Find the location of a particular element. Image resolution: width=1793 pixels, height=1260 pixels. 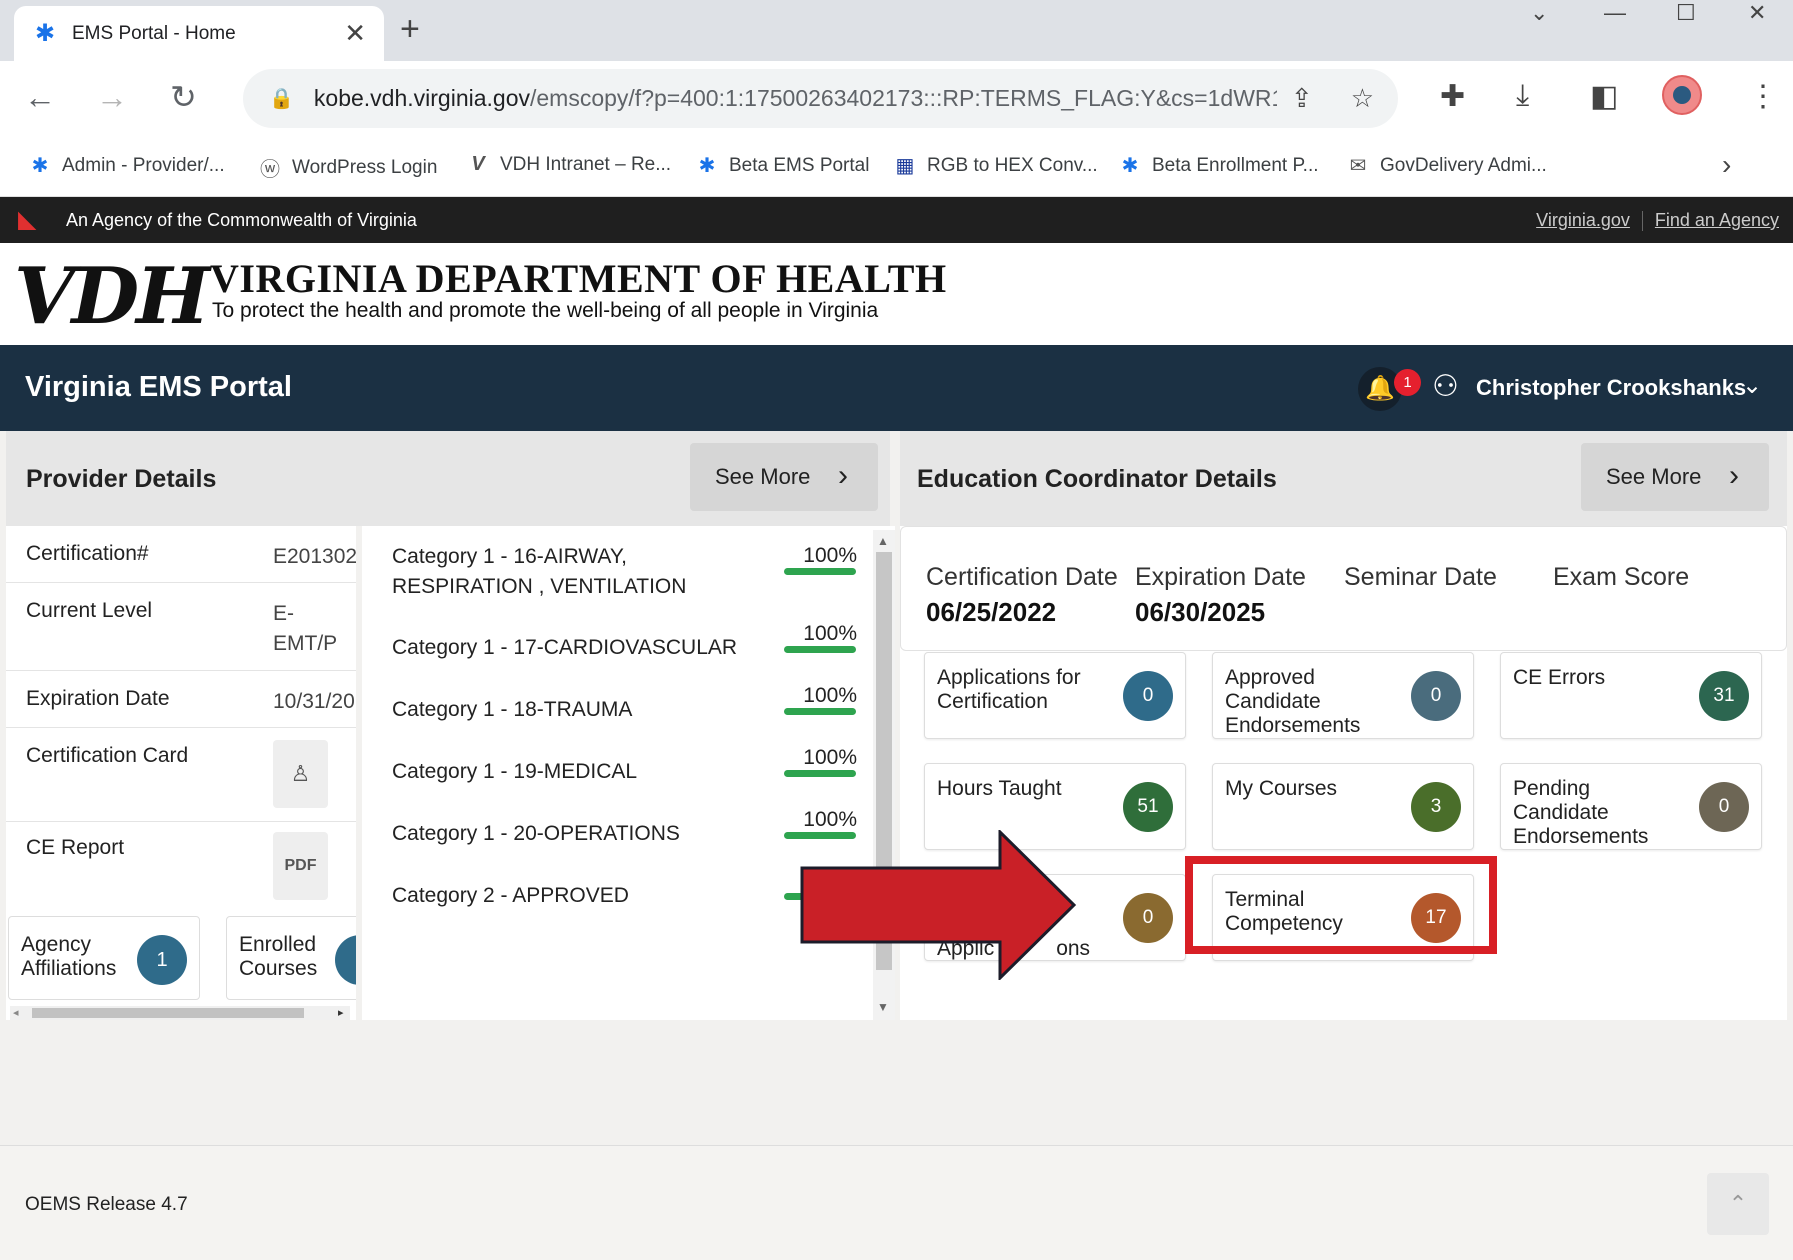

agency-links: Virginia.gov Find an Agency is located at coordinates (1657, 221).